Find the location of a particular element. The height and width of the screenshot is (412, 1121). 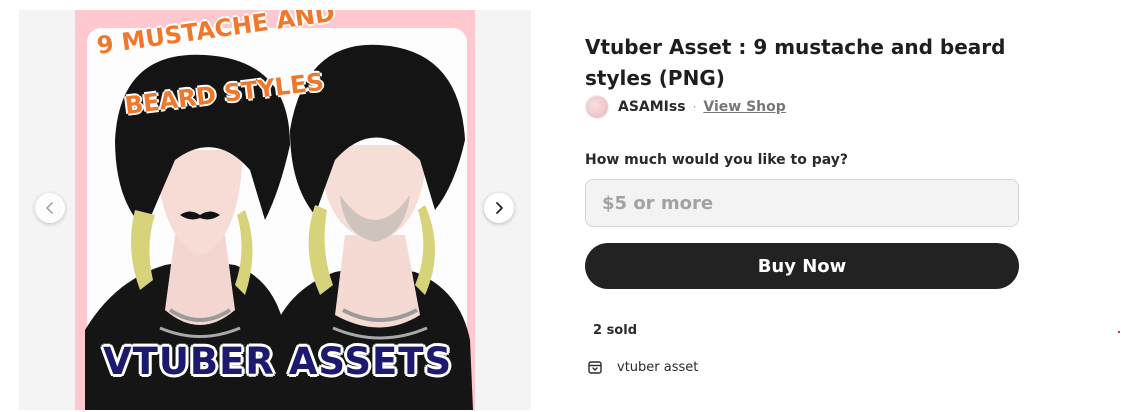

view-shop-link: View Shop is located at coordinates (744, 107).